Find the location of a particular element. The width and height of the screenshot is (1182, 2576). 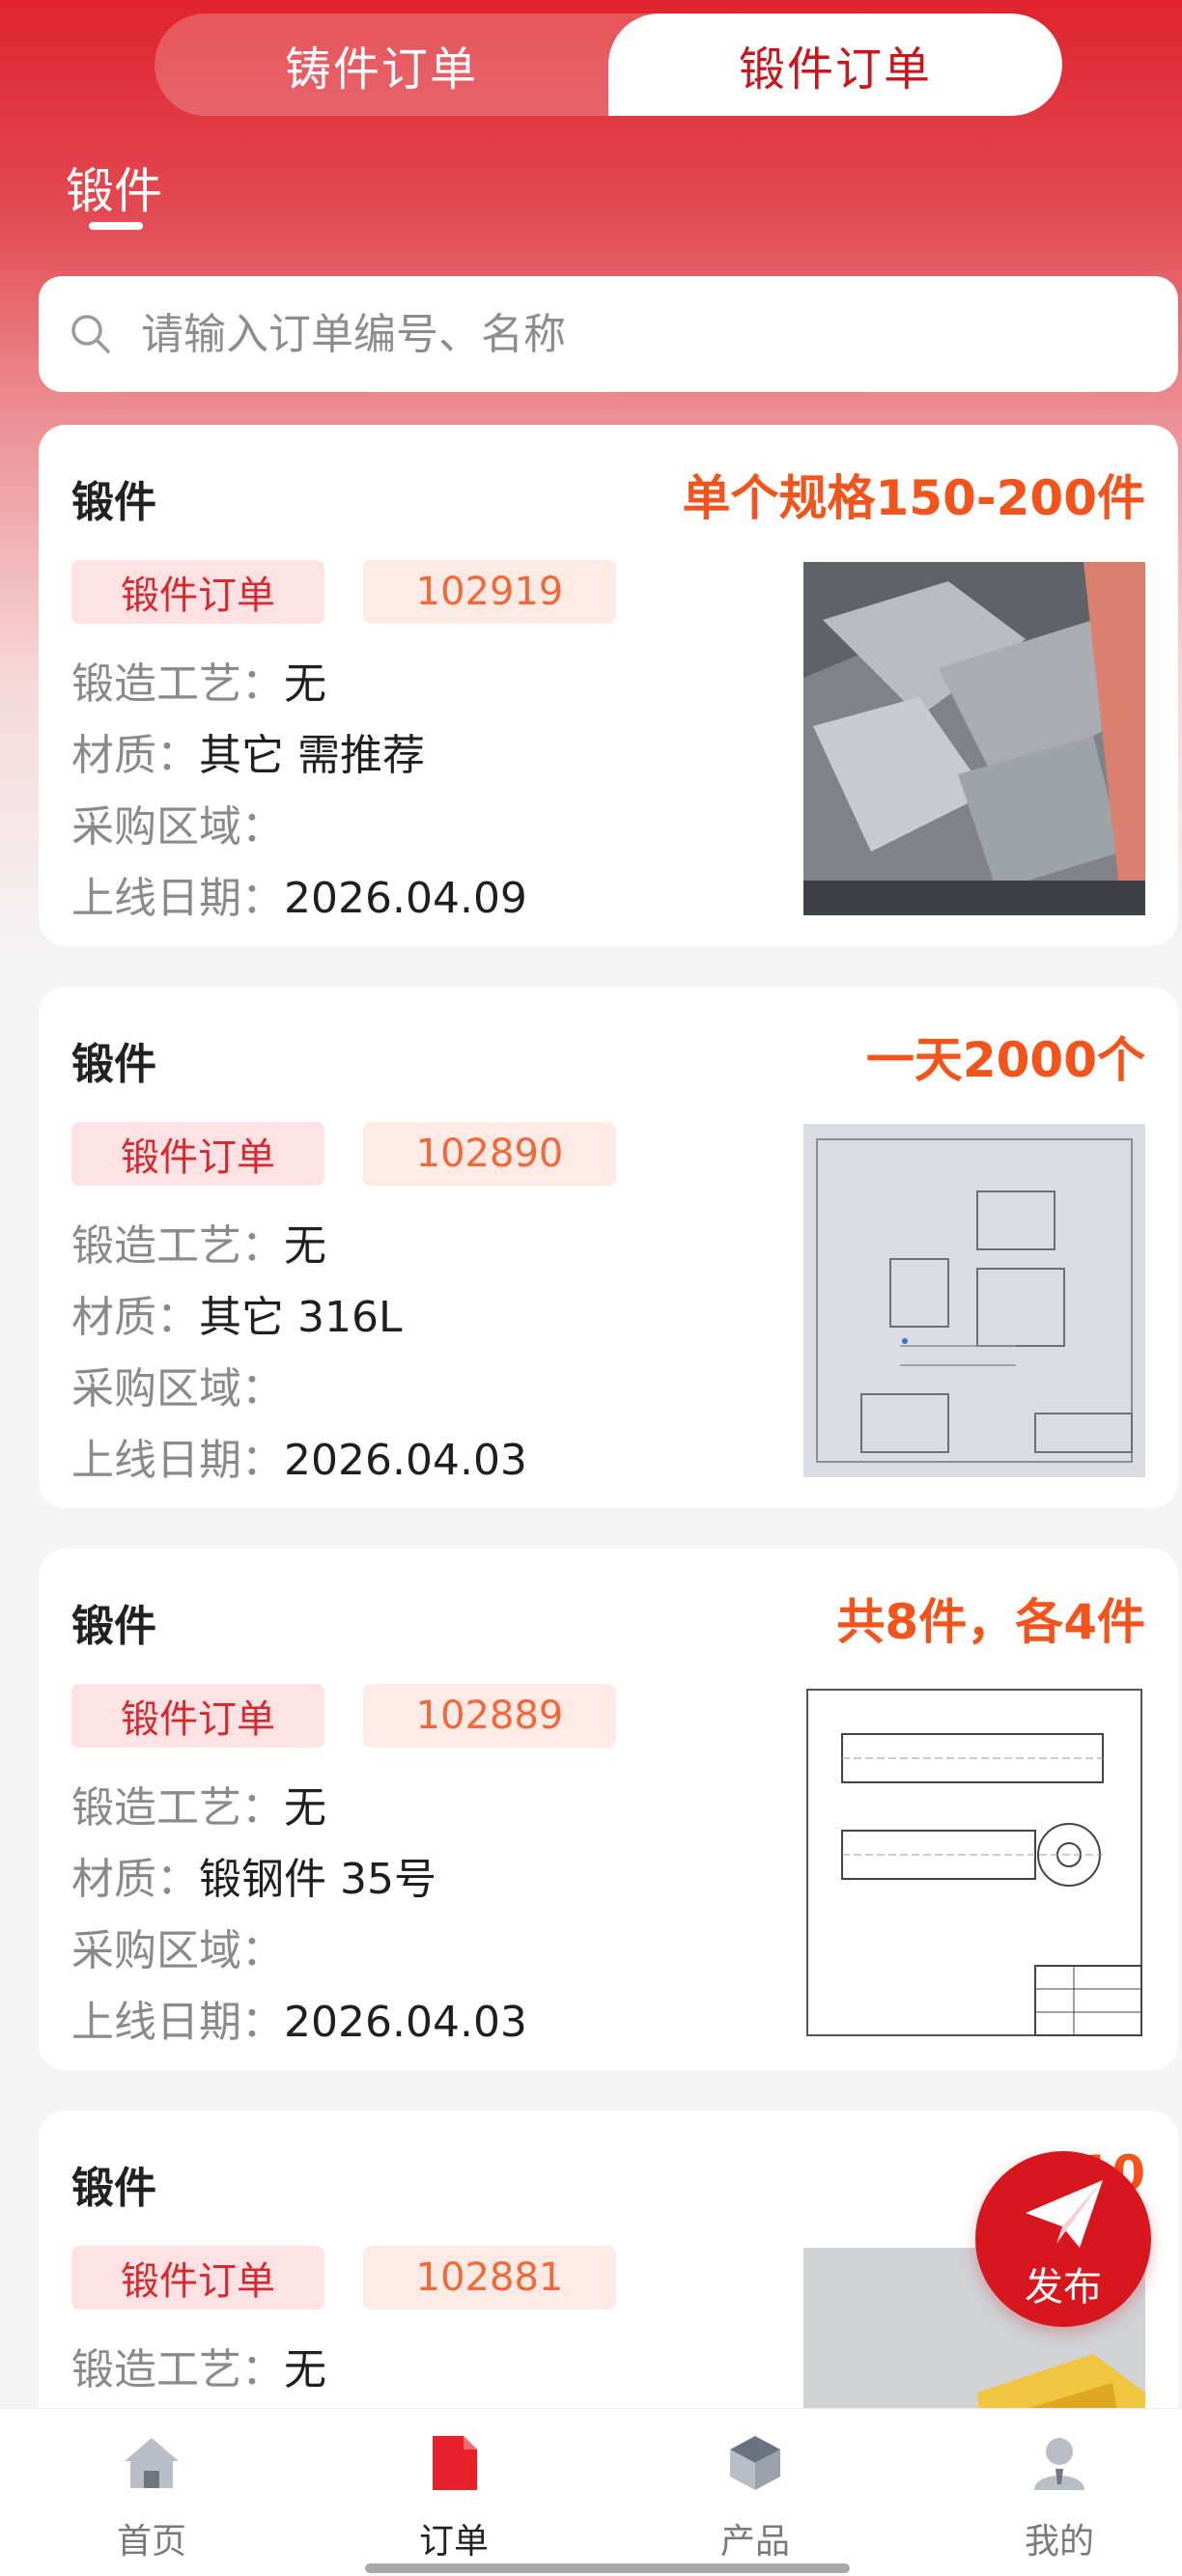

user-icon is located at coordinates (1059, 2464).